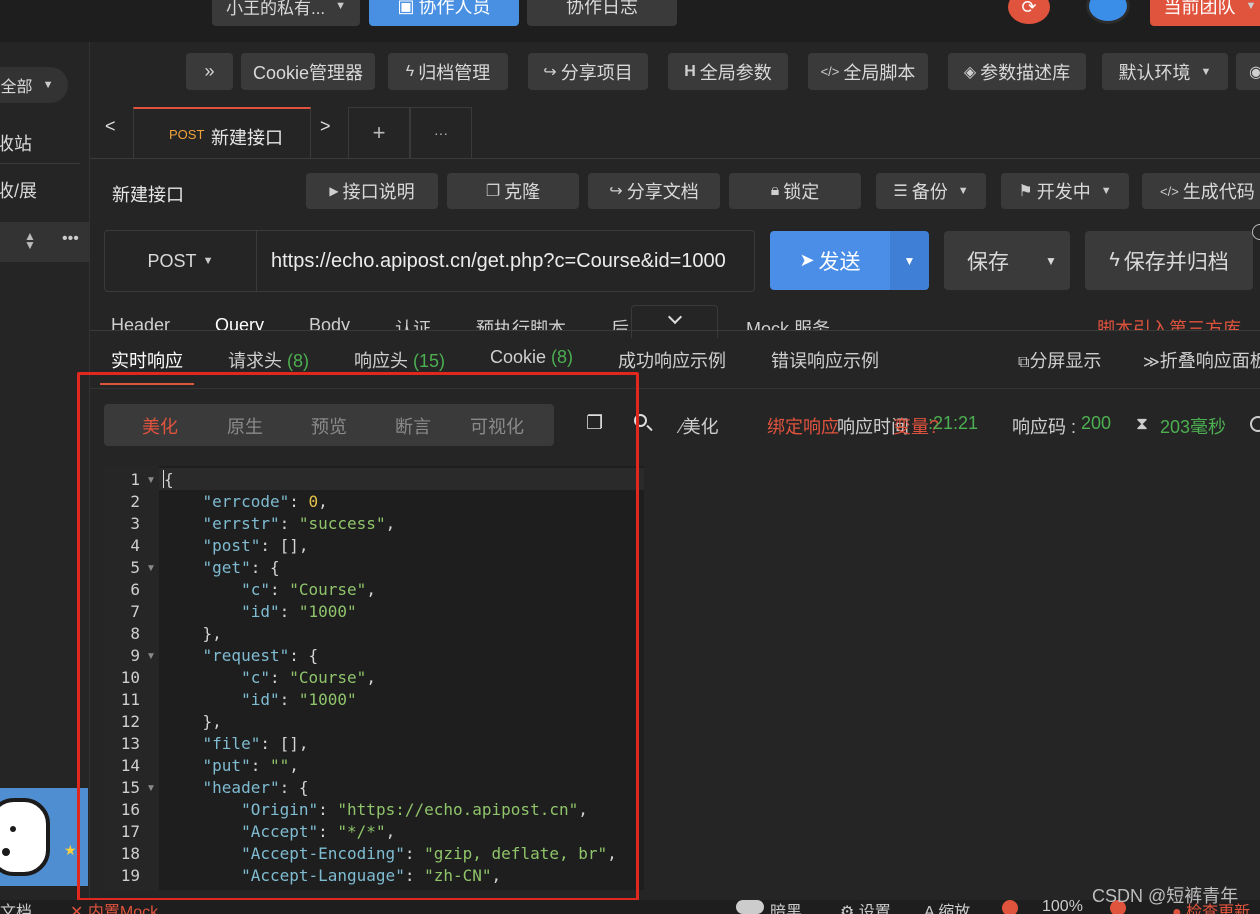  I want to click on settings-link: ⚙ 设置, so click(865, 907).